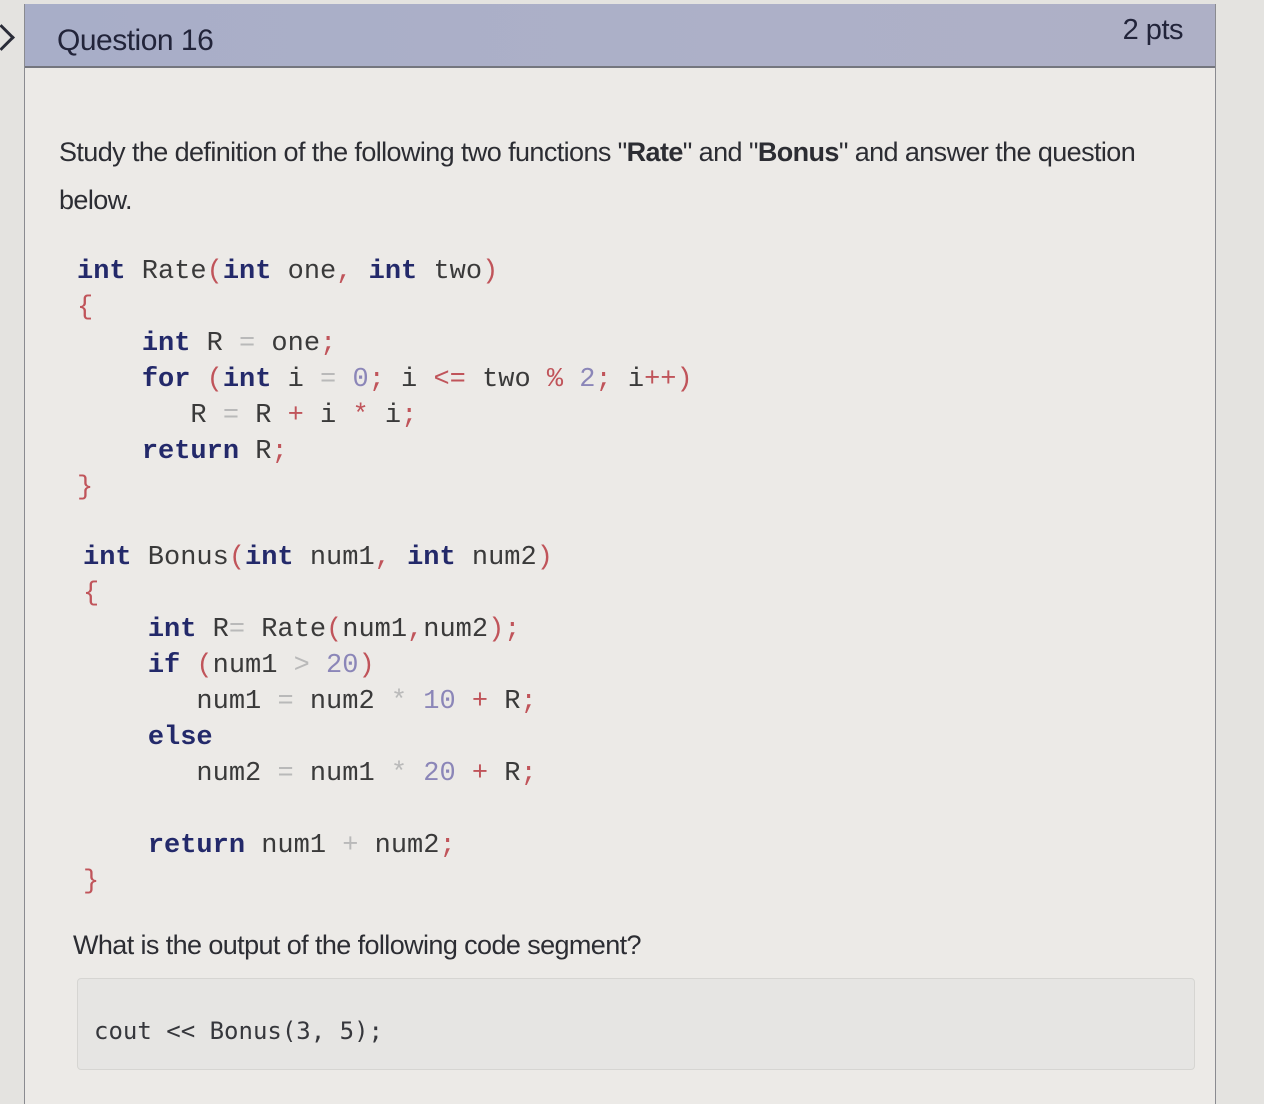 This screenshot has width=1264, height=1104. Describe the element at coordinates (385, 344) in the screenshot. I see `rate-code-line: int R = one;` at that location.